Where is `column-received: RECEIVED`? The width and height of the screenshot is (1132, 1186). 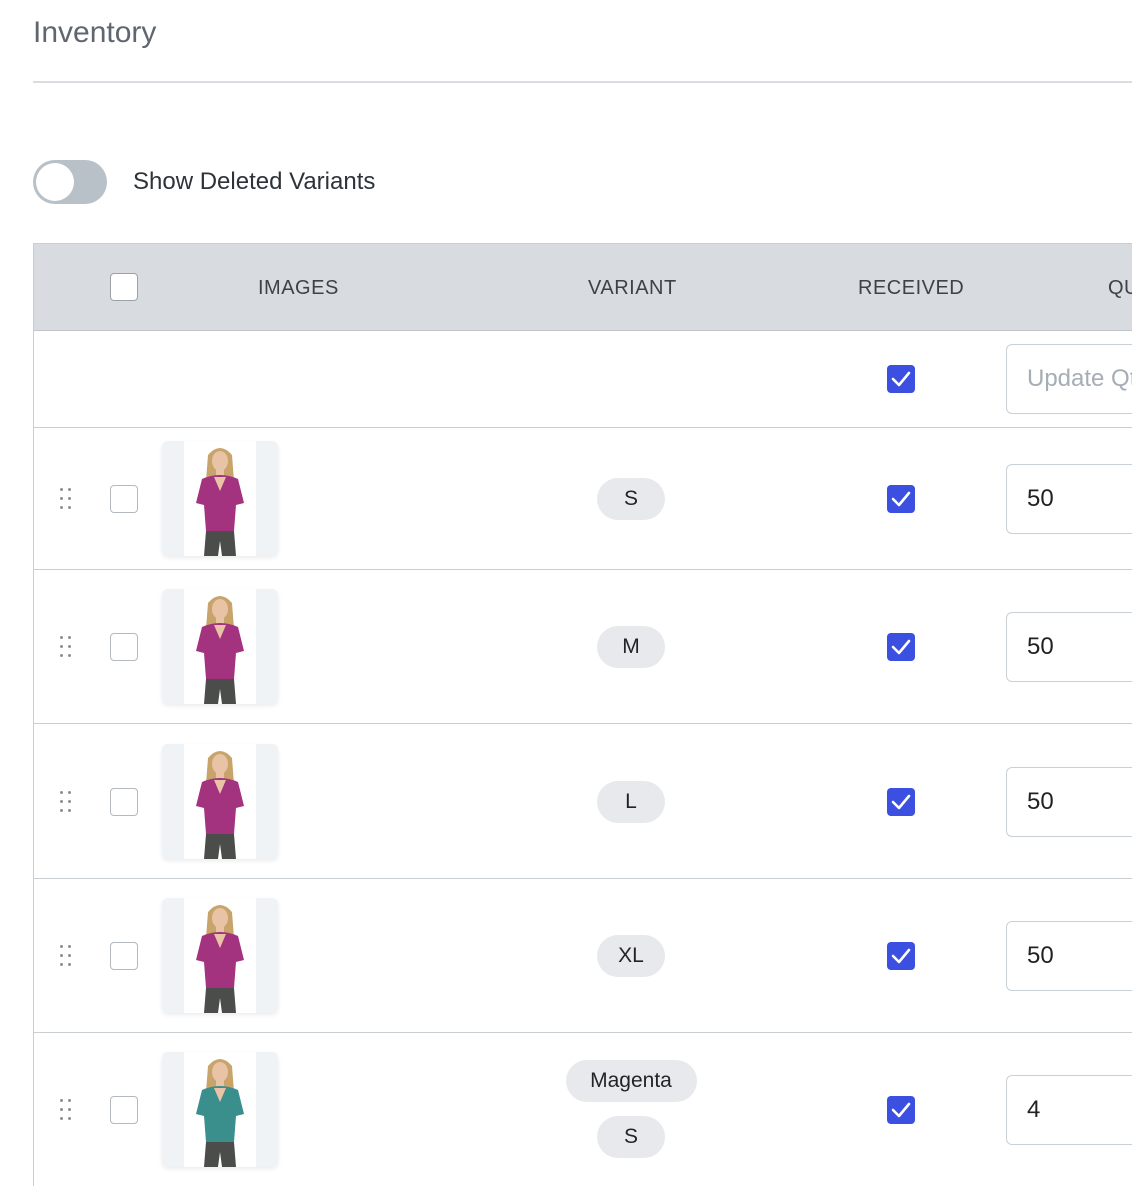 column-received: RECEIVED is located at coordinates (911, 288).